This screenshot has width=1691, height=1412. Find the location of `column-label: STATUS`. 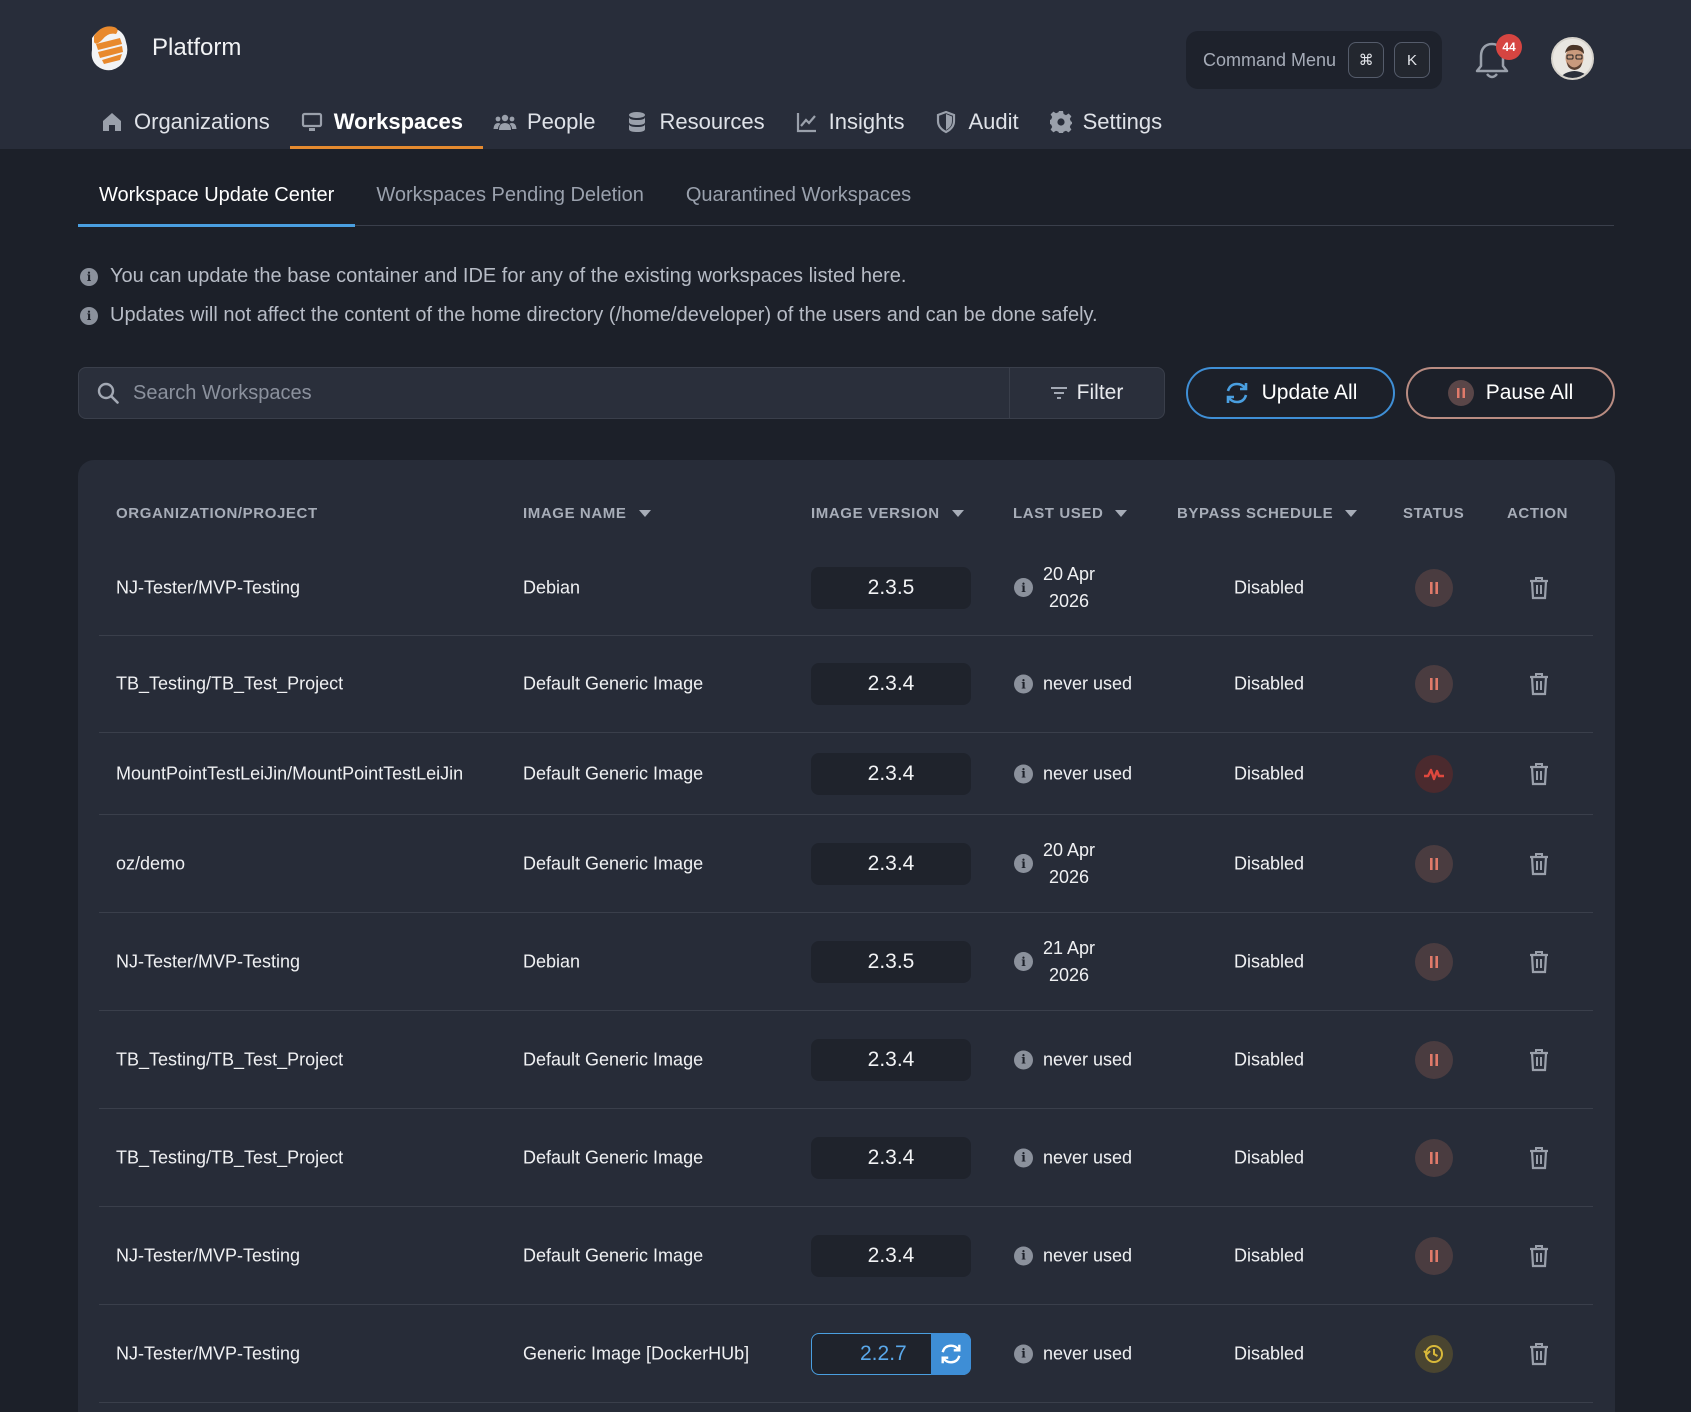

column-label: STATUS is located at coordinates (1434, 513).